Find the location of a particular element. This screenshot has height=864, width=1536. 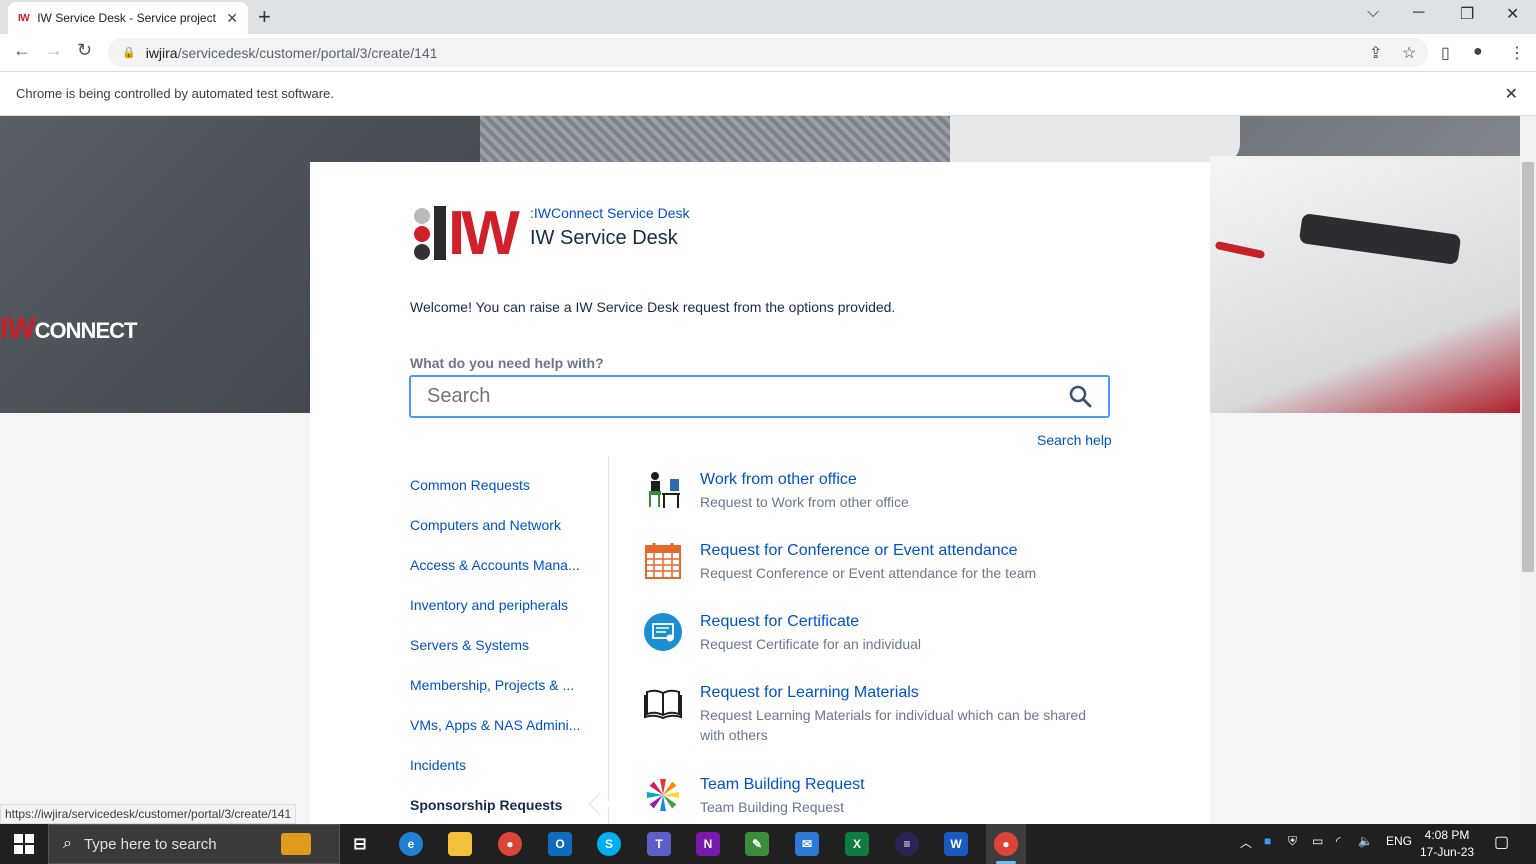

outlook-icon: O is located at coordinates (560, 844).